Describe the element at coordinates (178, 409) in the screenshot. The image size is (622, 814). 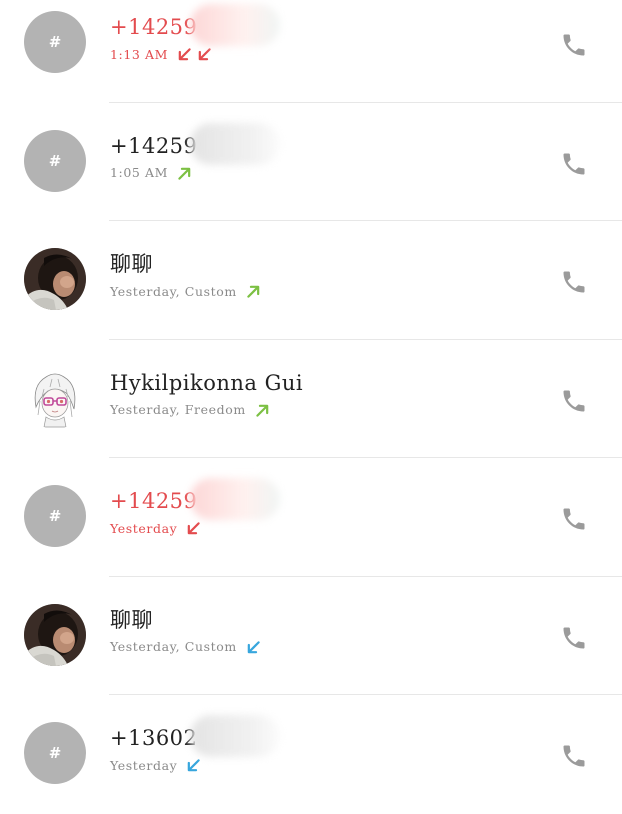
I see `call-time-text: Yesterday, Freedom` at that location.